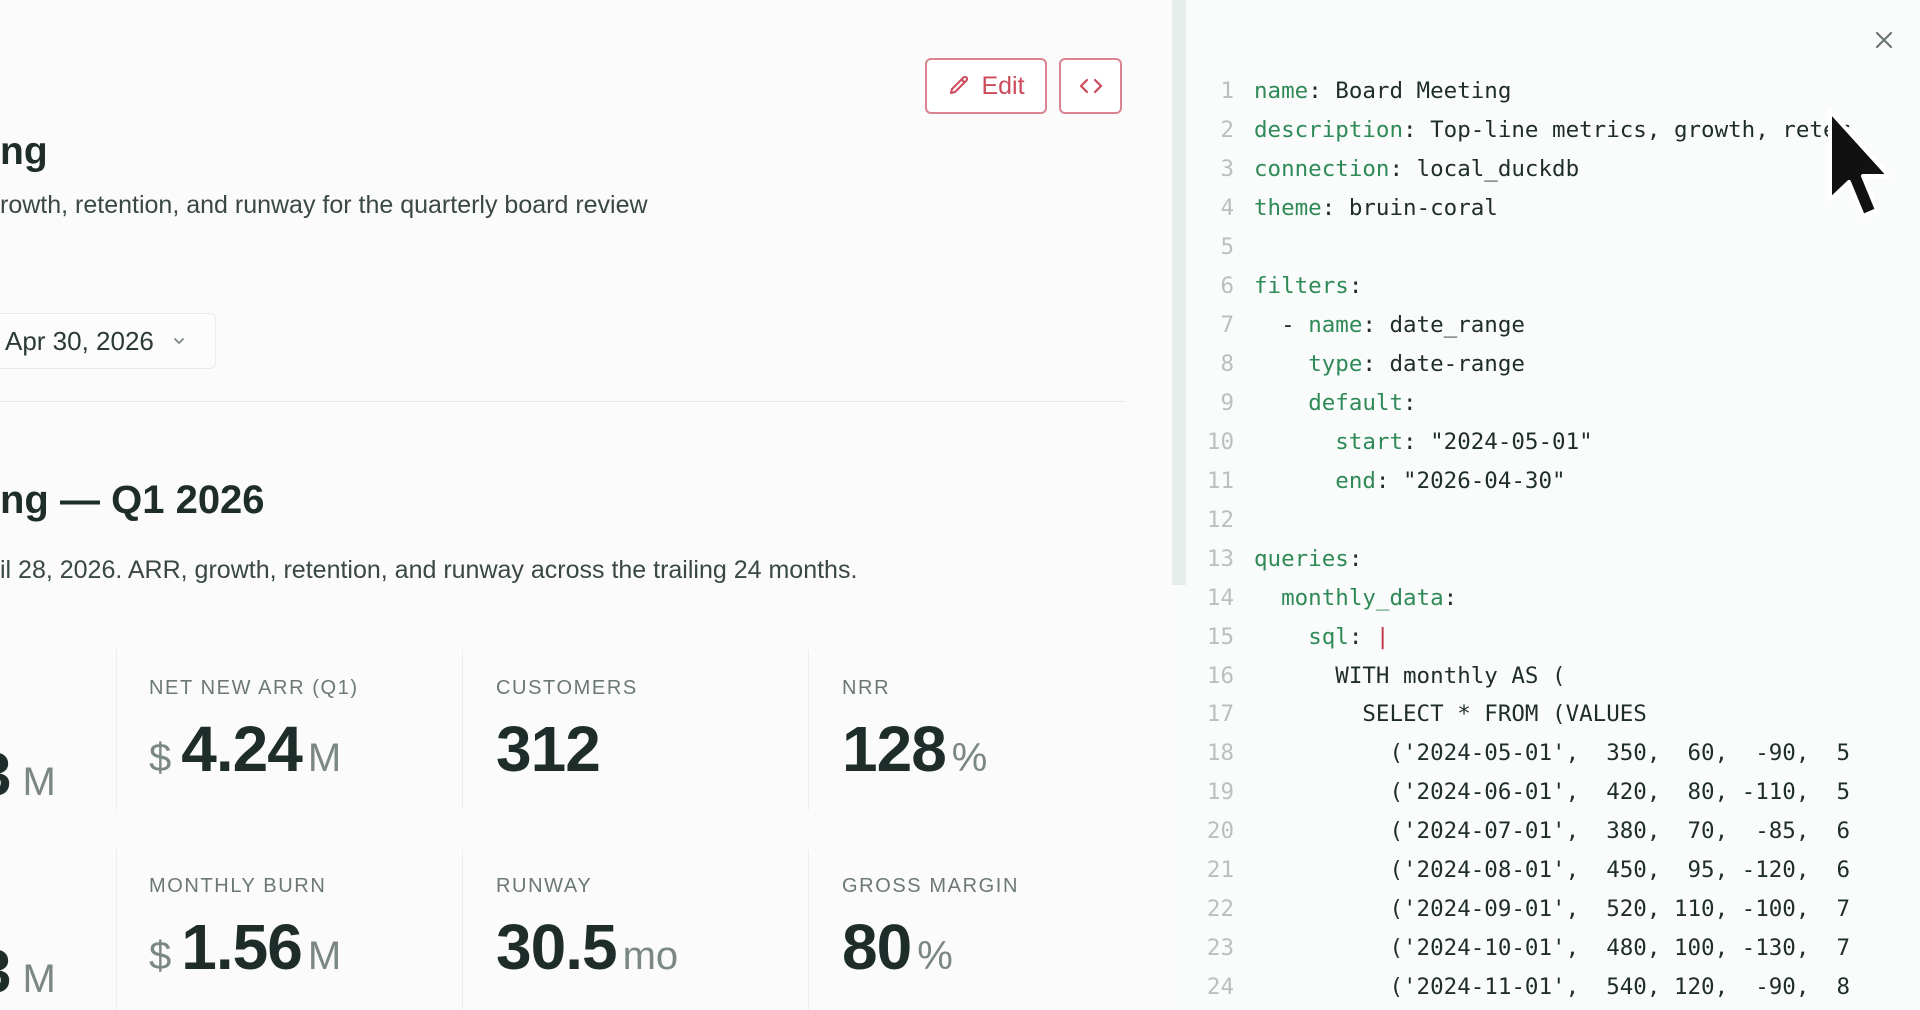 This screenshot has height=1010, width=1920. Describe the element at coordinates (567, 688) in the screenshot. I see `kpi-label-customers: CUSTOMERS` at that location.